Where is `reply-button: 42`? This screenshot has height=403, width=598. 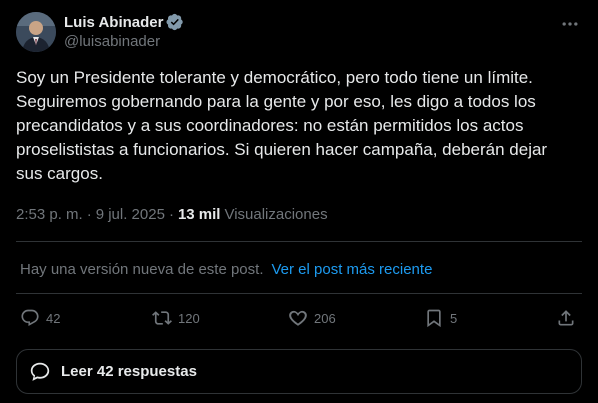 reply-button: 42 is located at coordinates (40, 318).